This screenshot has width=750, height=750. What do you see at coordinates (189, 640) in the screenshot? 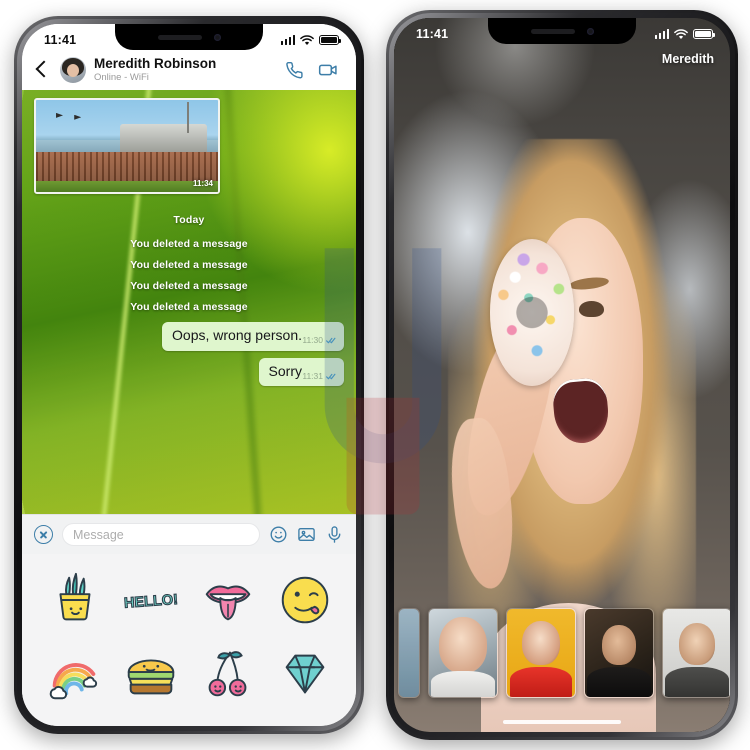
I see `sticker-tray: HELLO!` at bounding box center [189, 640].